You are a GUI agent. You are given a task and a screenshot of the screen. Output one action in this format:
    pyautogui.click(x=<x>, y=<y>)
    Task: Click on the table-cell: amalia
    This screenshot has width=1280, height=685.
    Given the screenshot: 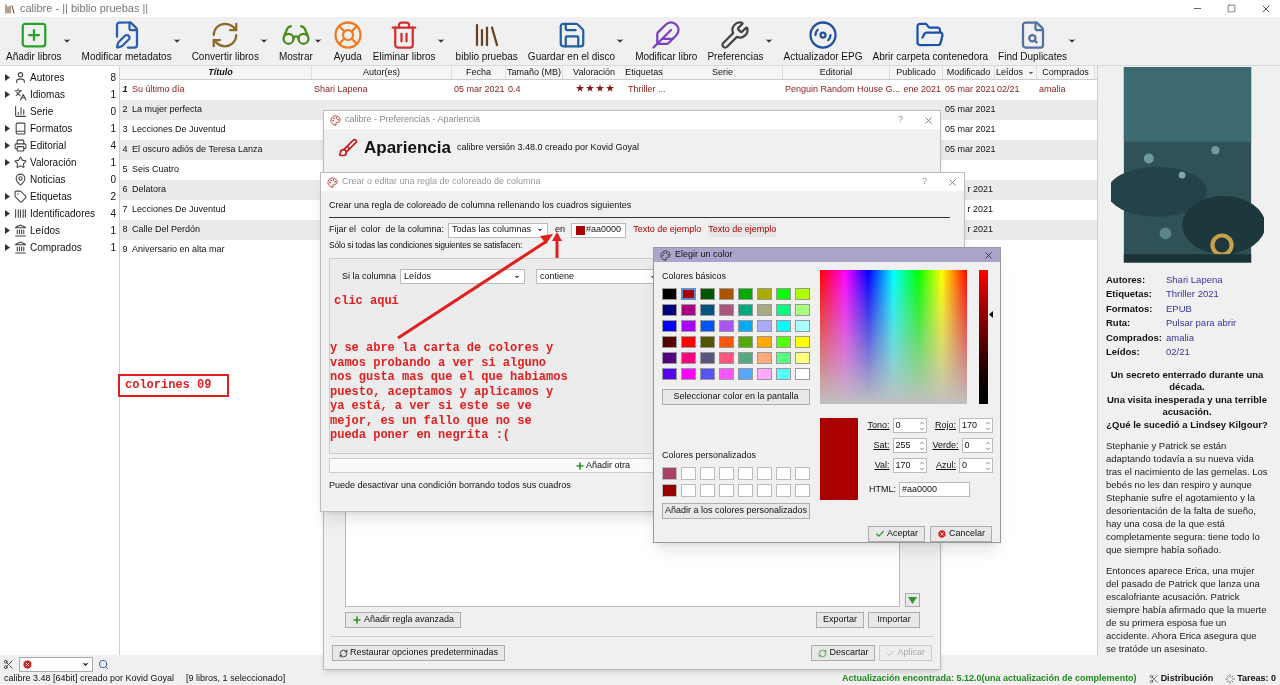 What is the action you would take?
    pyautogui.click(x=1052, y=89)
    